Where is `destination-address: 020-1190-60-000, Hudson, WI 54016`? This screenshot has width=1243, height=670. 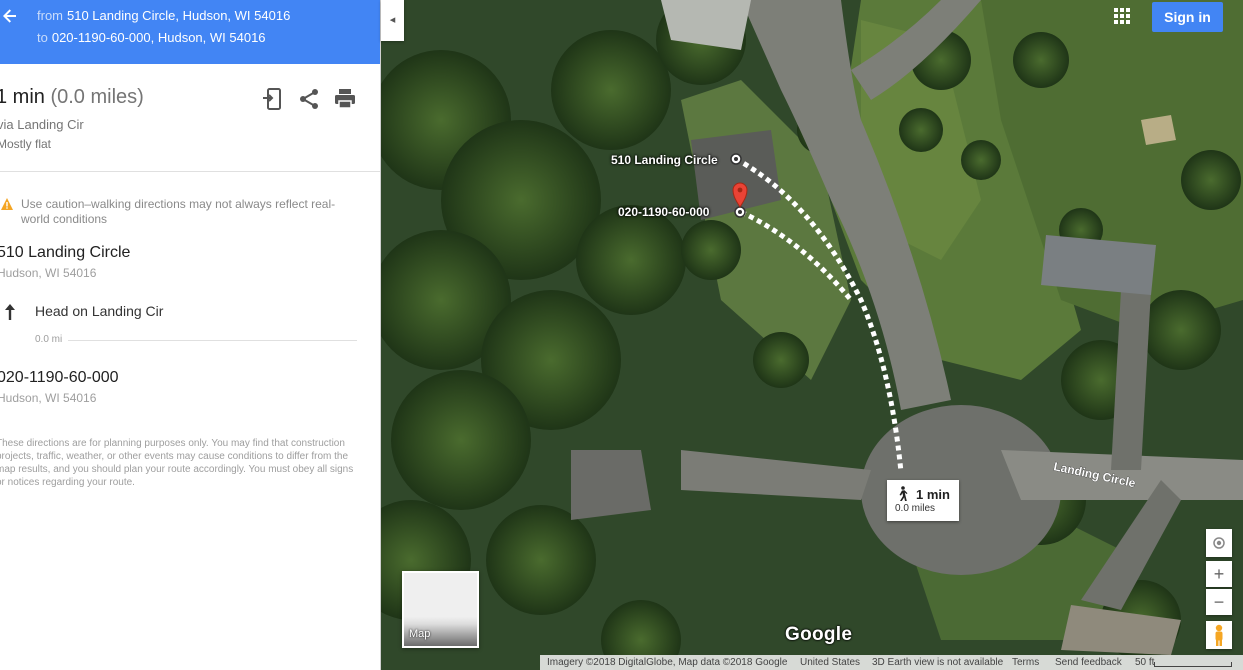
destination-address: 020-1190-60-000, Hudson, WI 54016 is located at coordinates (158, 37).